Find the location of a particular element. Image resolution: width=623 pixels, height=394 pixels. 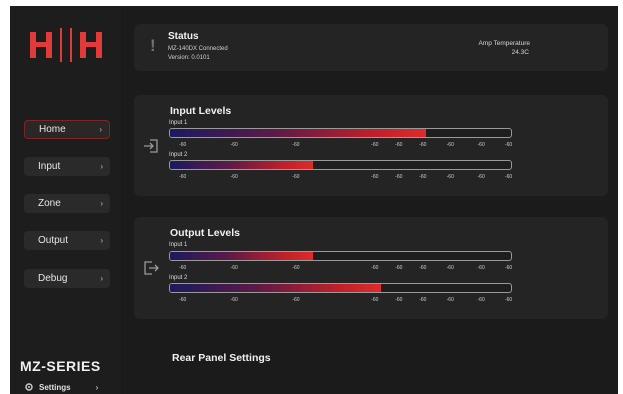

sidebar-item-debug: Debug › is located at coordinates (67, 278).